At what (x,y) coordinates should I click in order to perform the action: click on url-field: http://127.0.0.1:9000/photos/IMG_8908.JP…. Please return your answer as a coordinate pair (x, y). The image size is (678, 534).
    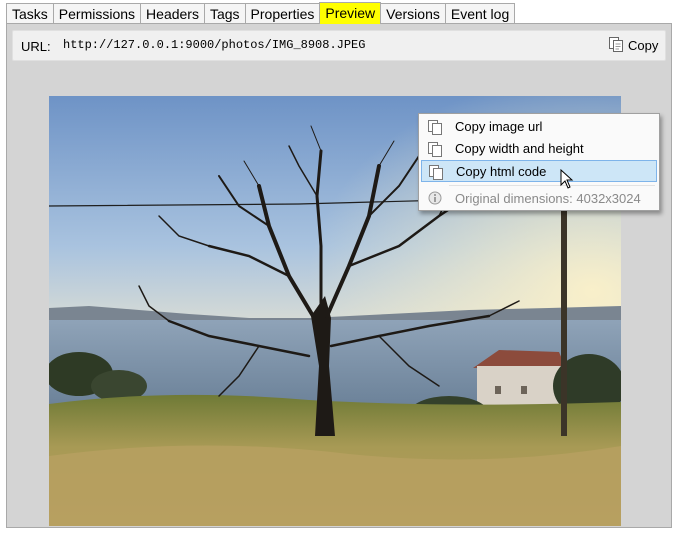
    Looking at the image, I should click on (300, 45).